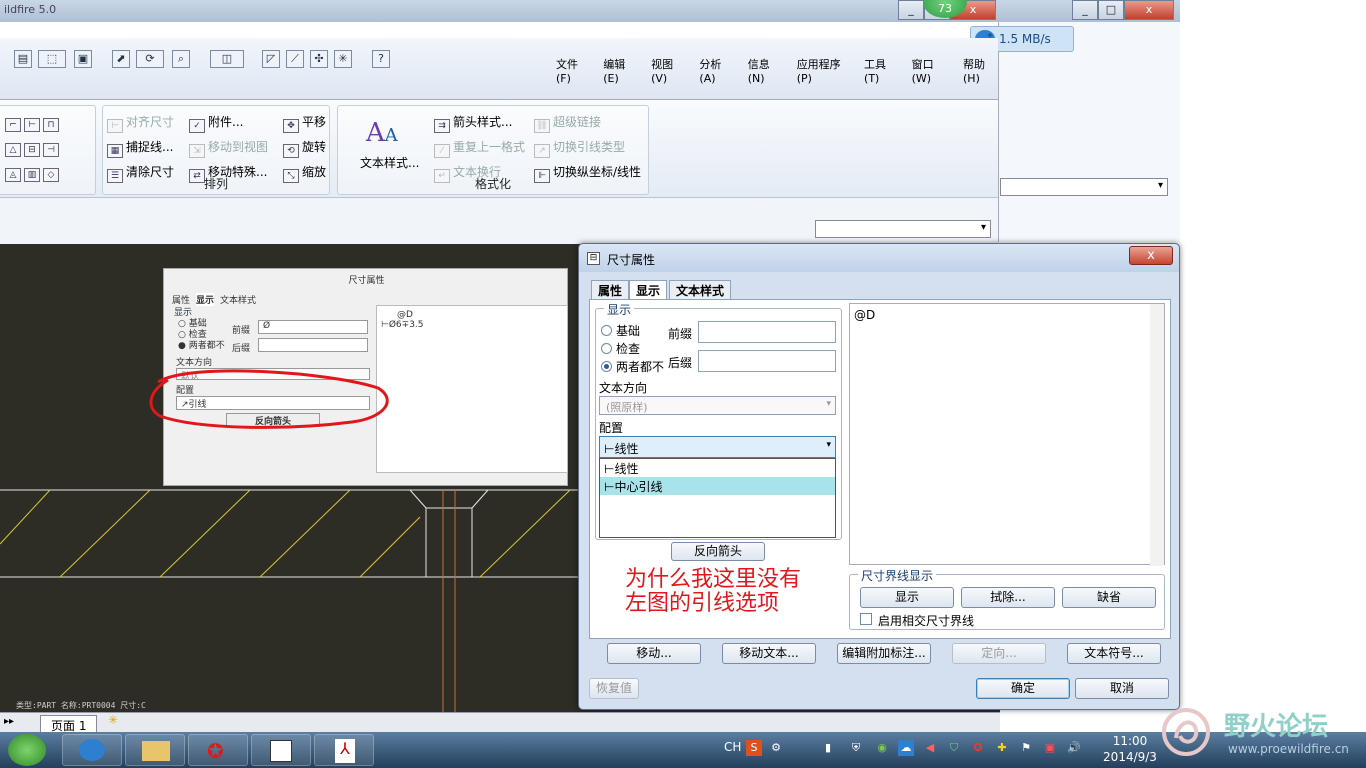 This screenshot has width=1366, height=768. Describe the element at coordinates (1007, 434) in the screenshot. I see `dim-text-area: @D` at that location.